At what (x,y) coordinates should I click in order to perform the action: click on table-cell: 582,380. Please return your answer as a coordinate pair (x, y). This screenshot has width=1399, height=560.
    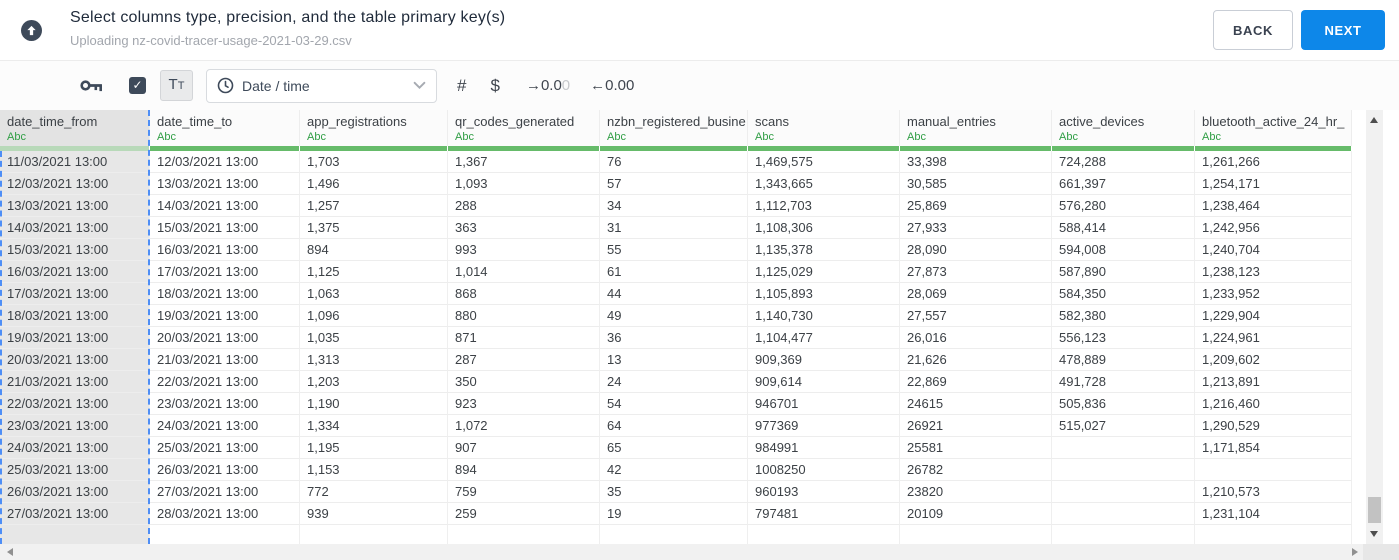
    Looking at the image, I should click on (1123, 316).